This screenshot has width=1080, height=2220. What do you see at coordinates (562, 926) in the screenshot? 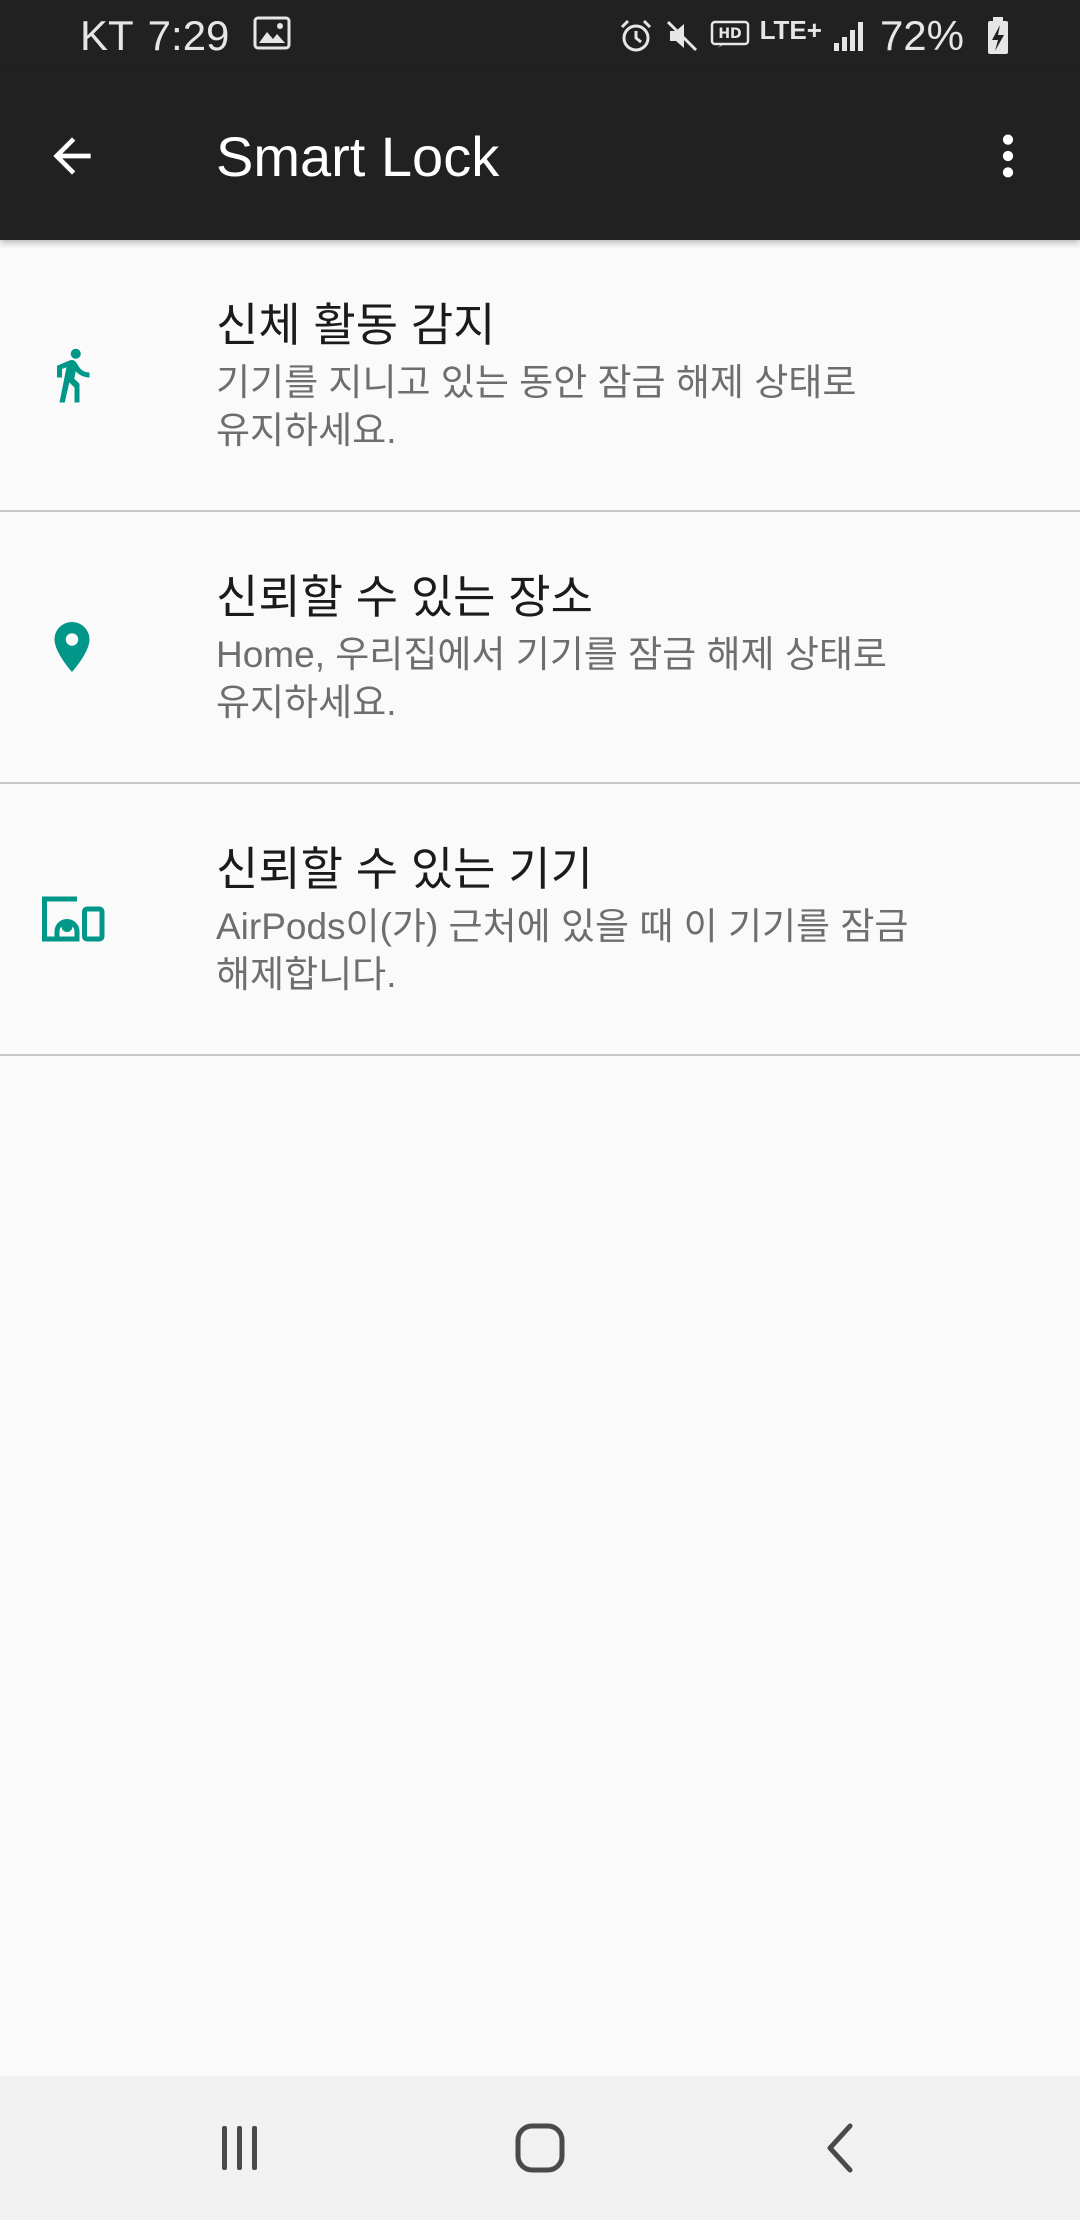
I see `description-line: AirPods이(가) 근처에 있을 때 이 기기를 잠금` at bounding box center [562, 926].